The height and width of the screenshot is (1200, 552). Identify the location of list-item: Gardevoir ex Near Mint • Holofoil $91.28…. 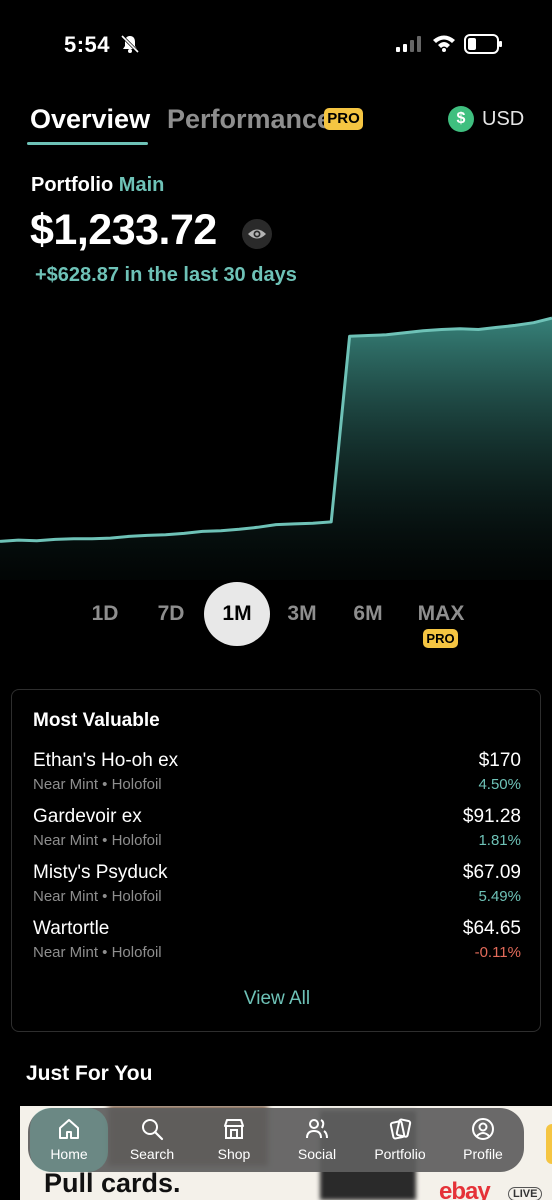
(277, 833).